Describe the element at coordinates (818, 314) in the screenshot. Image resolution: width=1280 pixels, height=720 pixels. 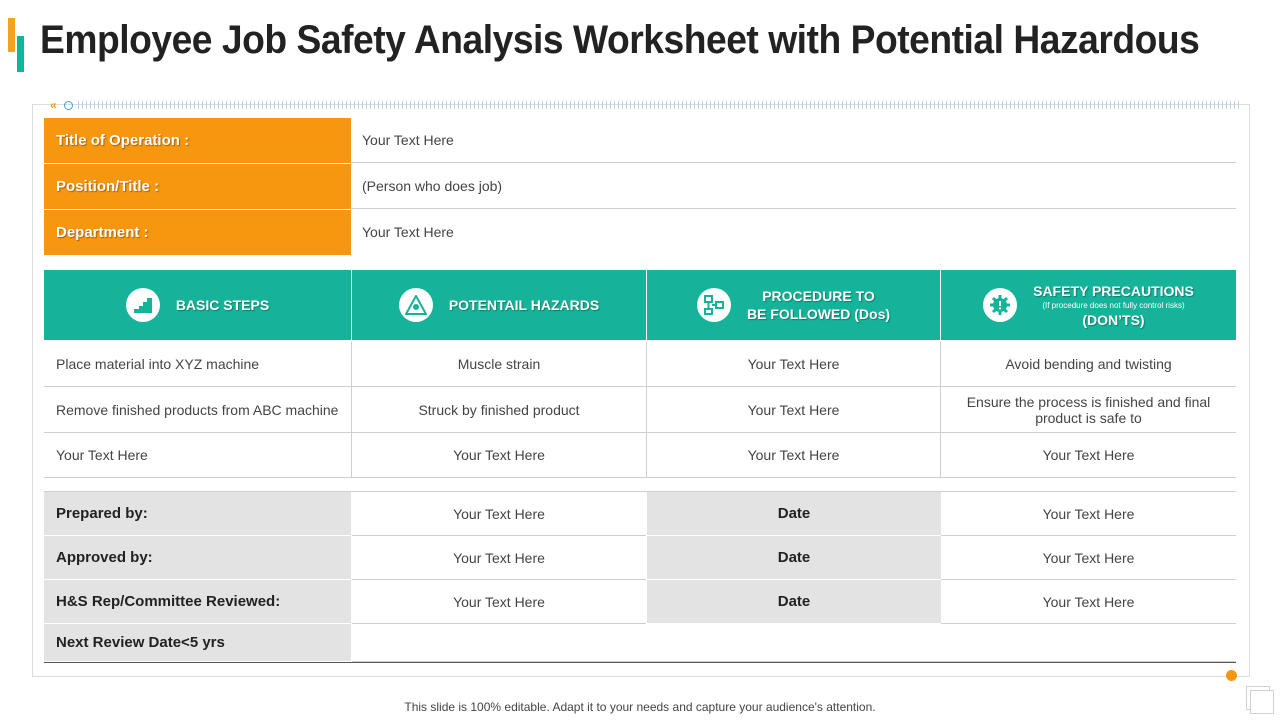
I see `header-procedure-line2: BE FOLLOWED (Dos)` at that location.